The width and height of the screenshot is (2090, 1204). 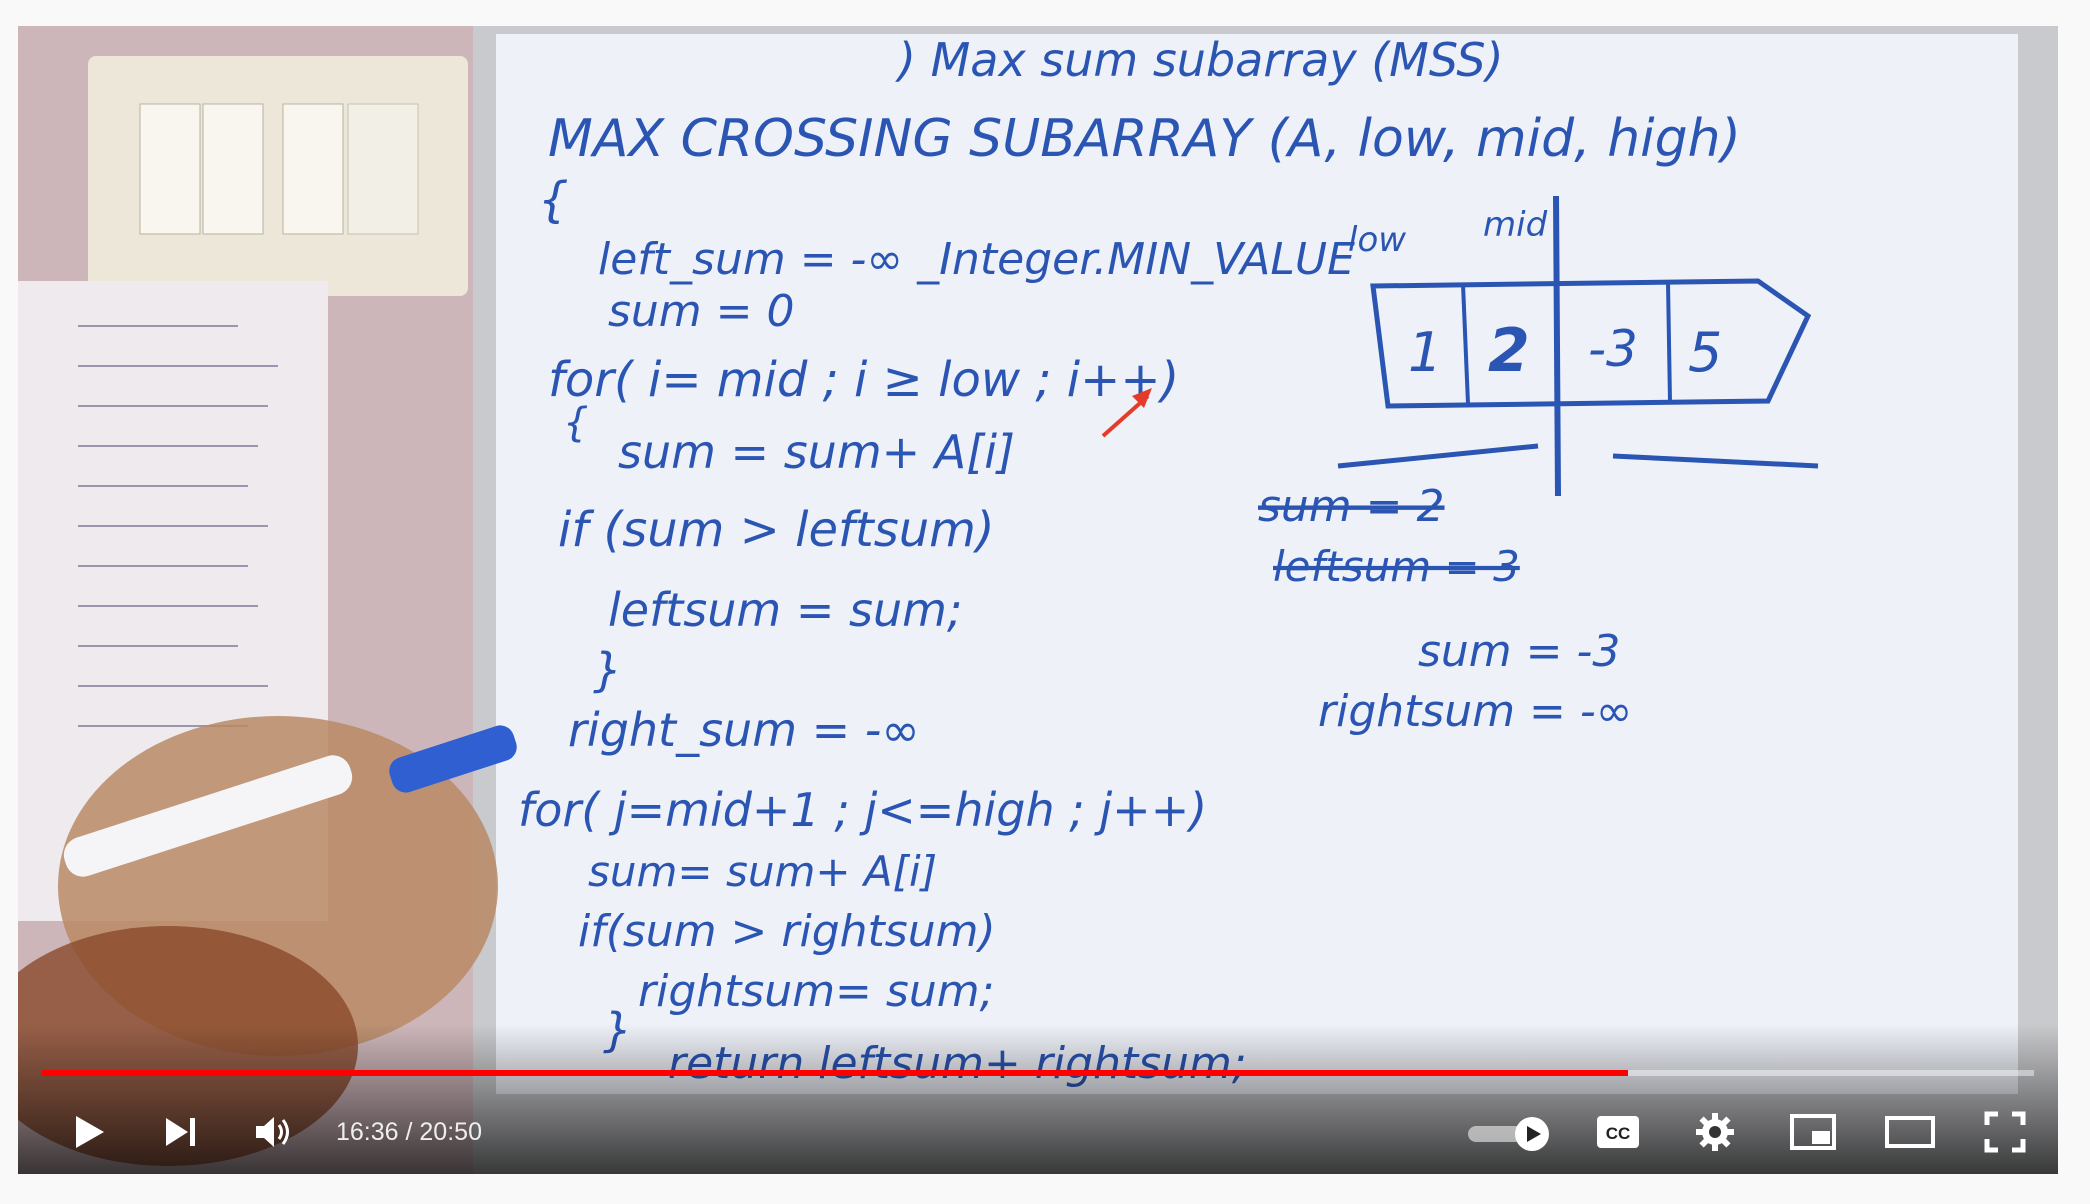 I want to click on theater-icon, so click(x=1910, y=1132).